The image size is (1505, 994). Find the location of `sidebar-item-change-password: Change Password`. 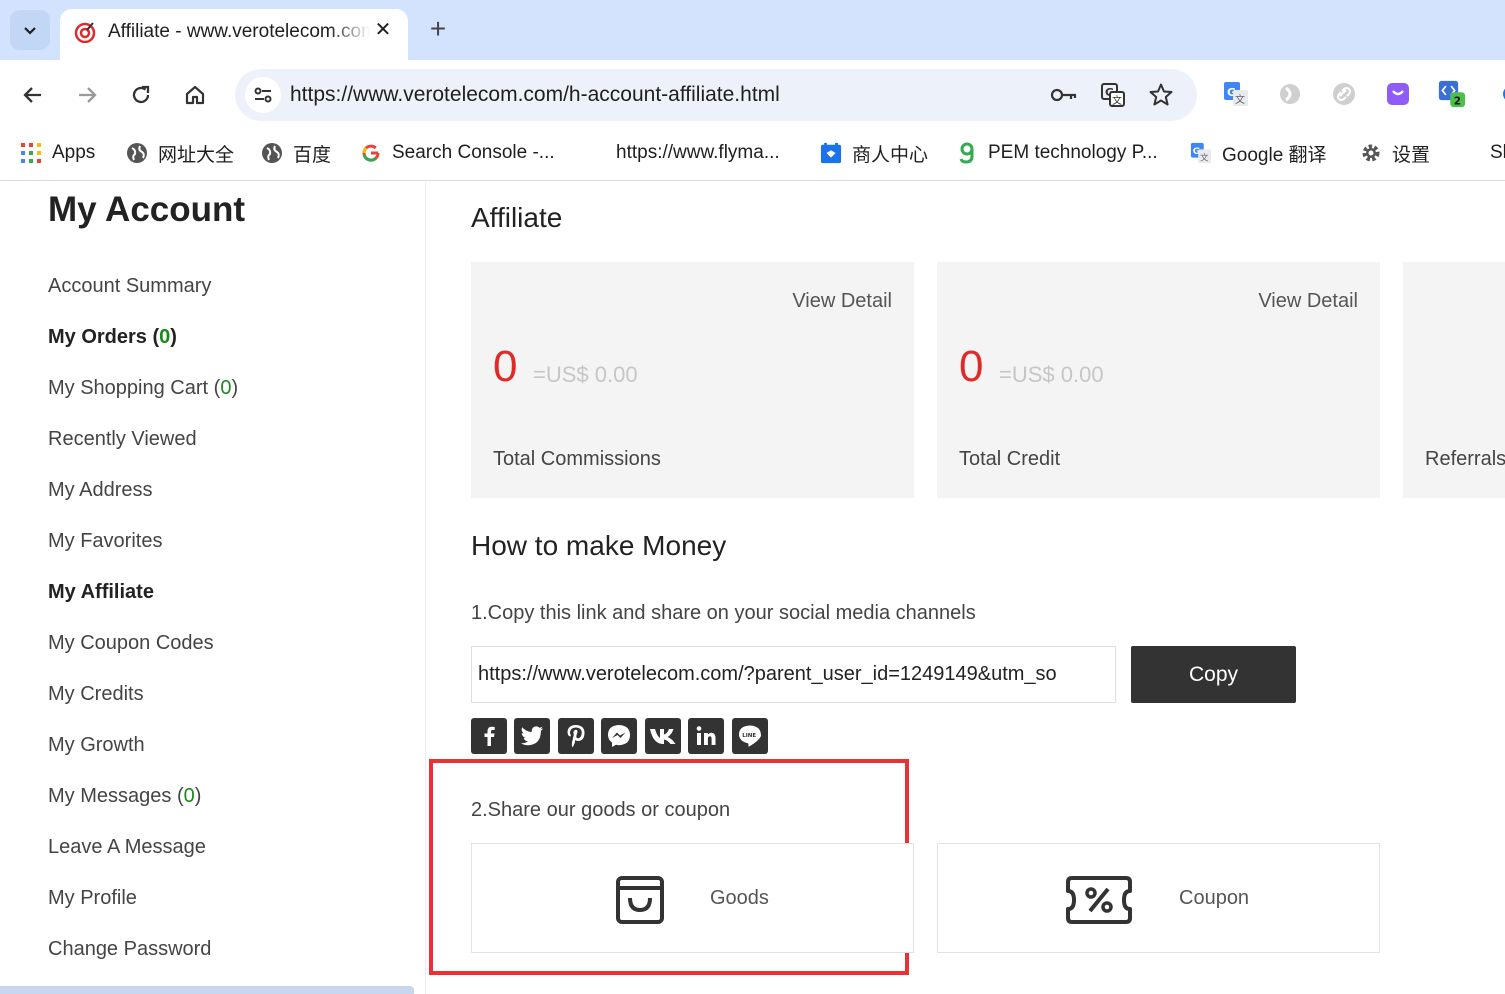

sidebar-item-change-password: Change Password is located at coordinates (129, 949).